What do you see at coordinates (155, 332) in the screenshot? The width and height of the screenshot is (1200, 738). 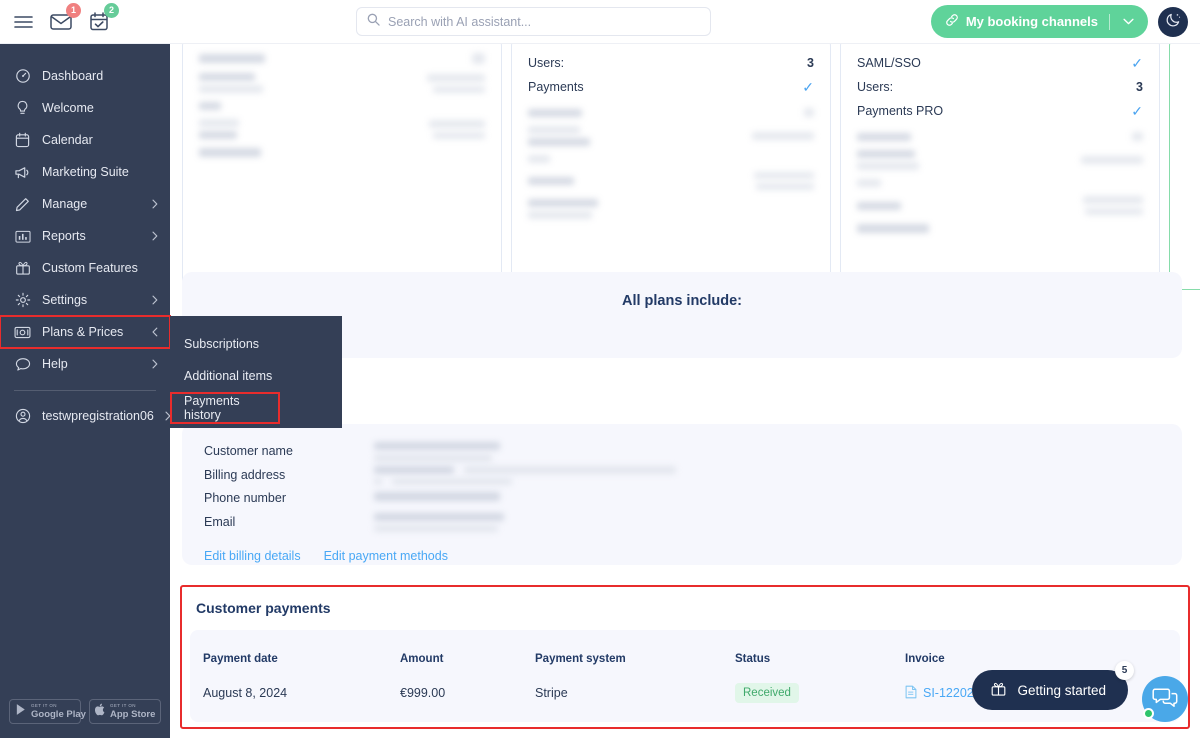 I see `chevron-left-icon` at bounding box center [155, 332].